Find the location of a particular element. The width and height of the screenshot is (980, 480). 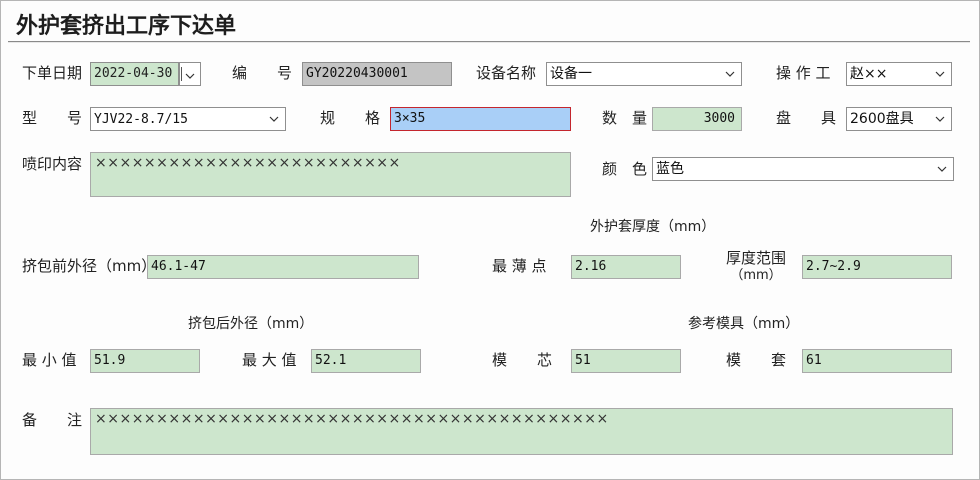

equipment-value: 设备一 is located at coordinates (571, 74).